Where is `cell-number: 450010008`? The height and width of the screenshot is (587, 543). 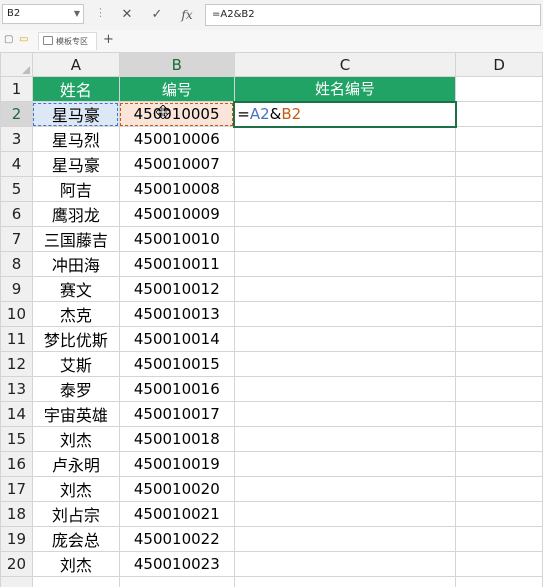 cell-number: 450010008 is located at coordinates (176, 189).